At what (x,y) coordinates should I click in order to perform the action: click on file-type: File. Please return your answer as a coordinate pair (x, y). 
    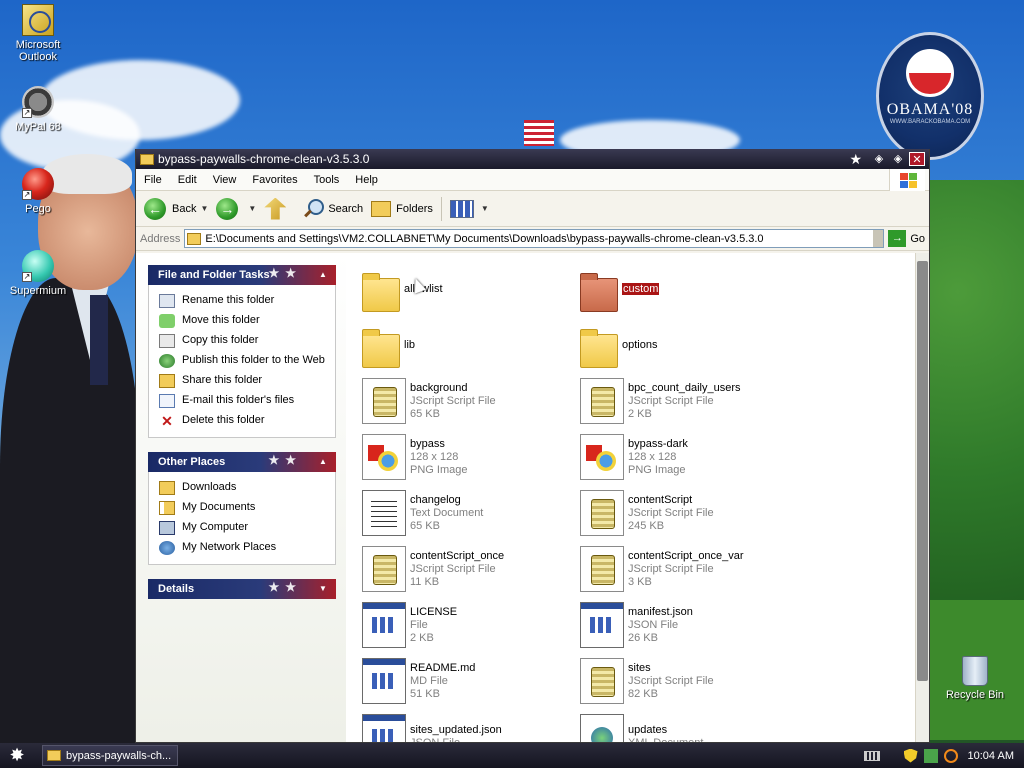
    Looking at the image, I should click on (419, 624).